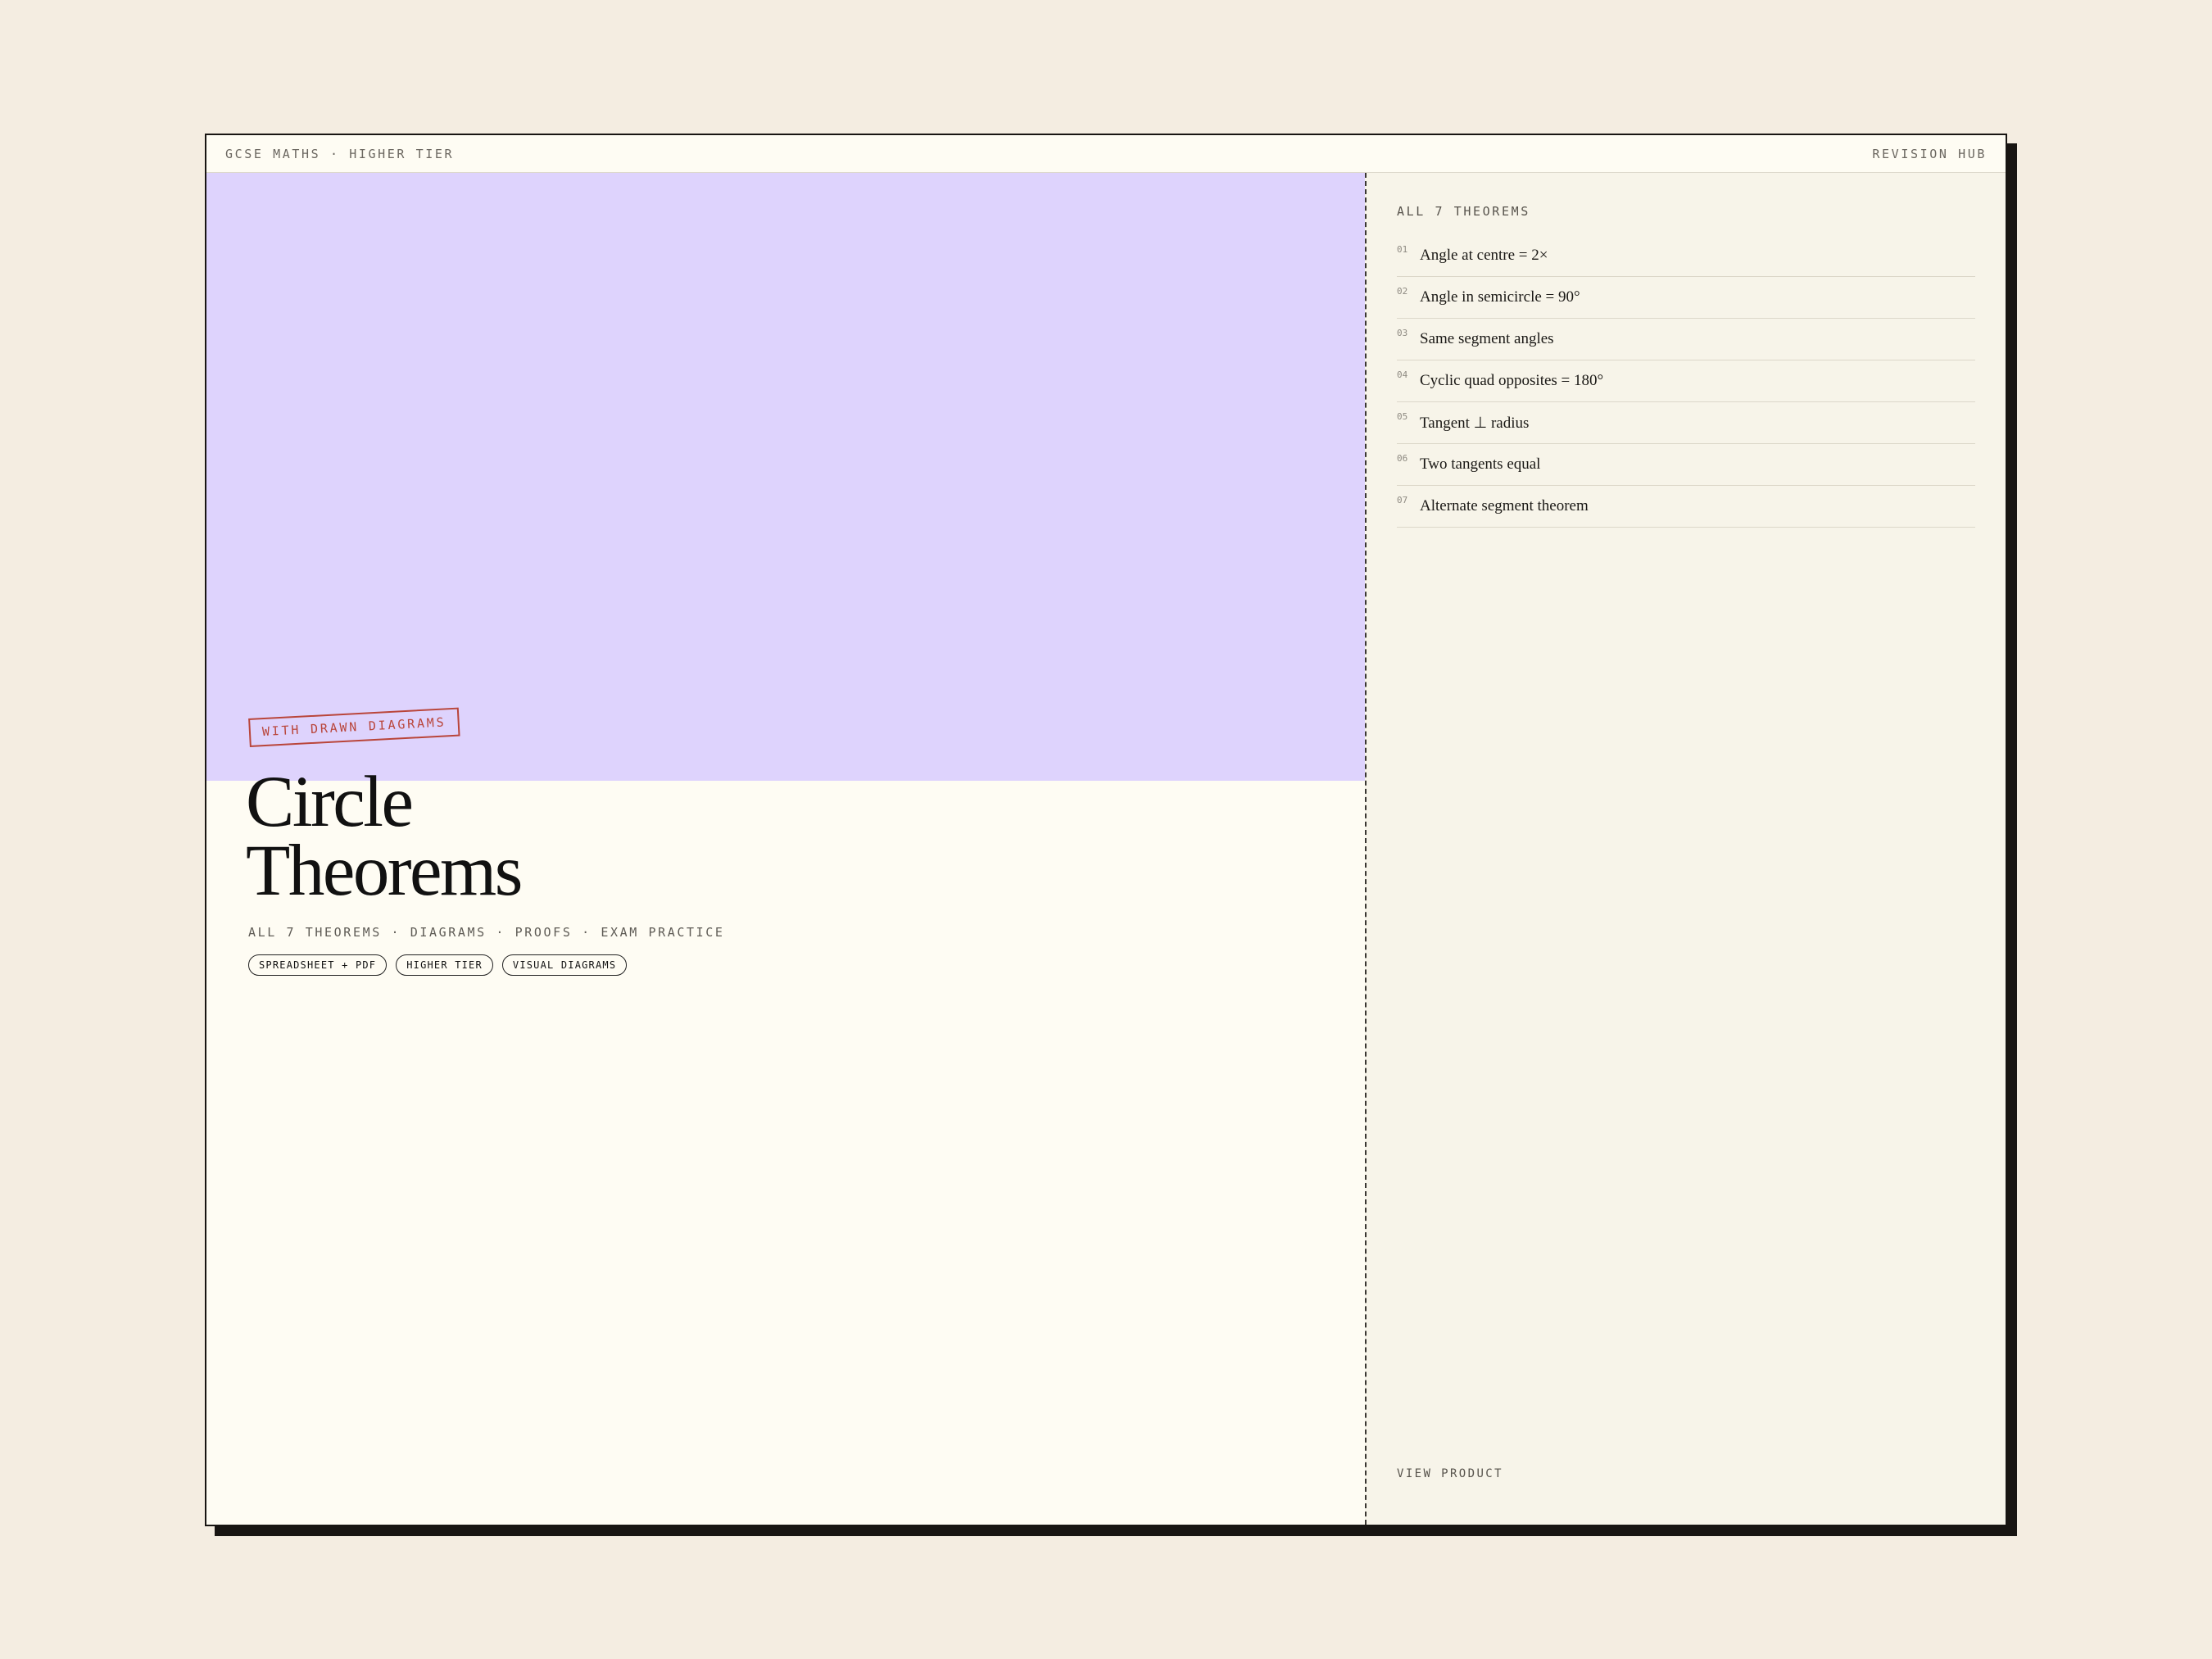  What do you see at coordinates (1487, 338) in the screenshot?
I see `theorem-label: Same segment angles` at bounding box center [1487, 338].